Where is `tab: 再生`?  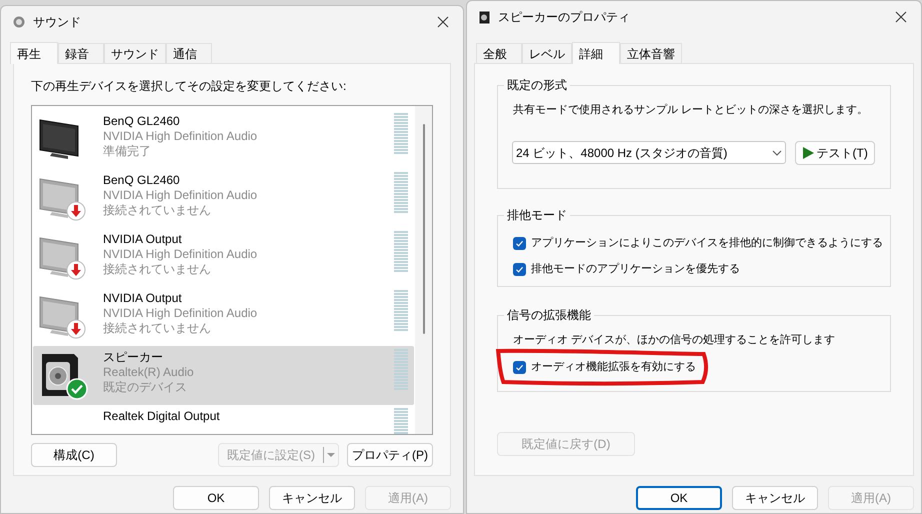 tab: 再生 is located at coordinates (34, 53).